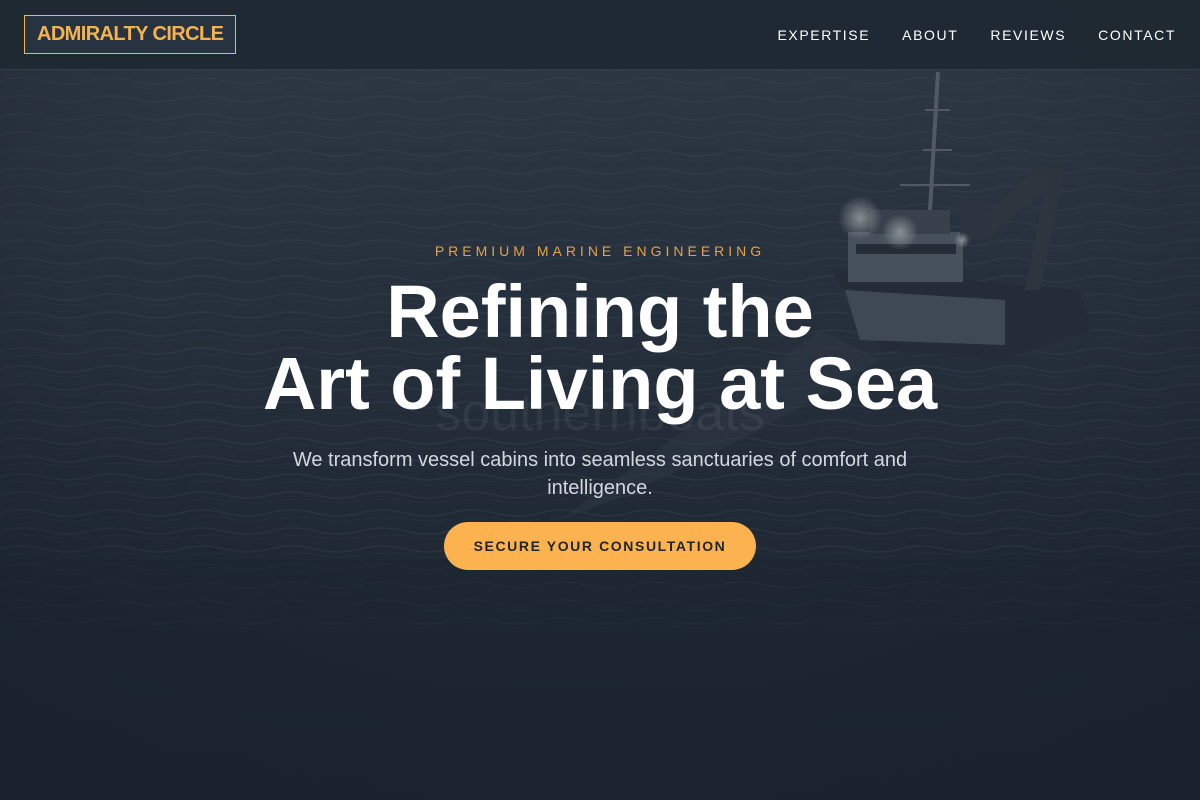 The width and height of the screenshot is (1200, 800). Describe the element at coordinates (130, 34) in the screenshot. I see `brand-logo: ADMIRALTY CIRCLE` at that location.